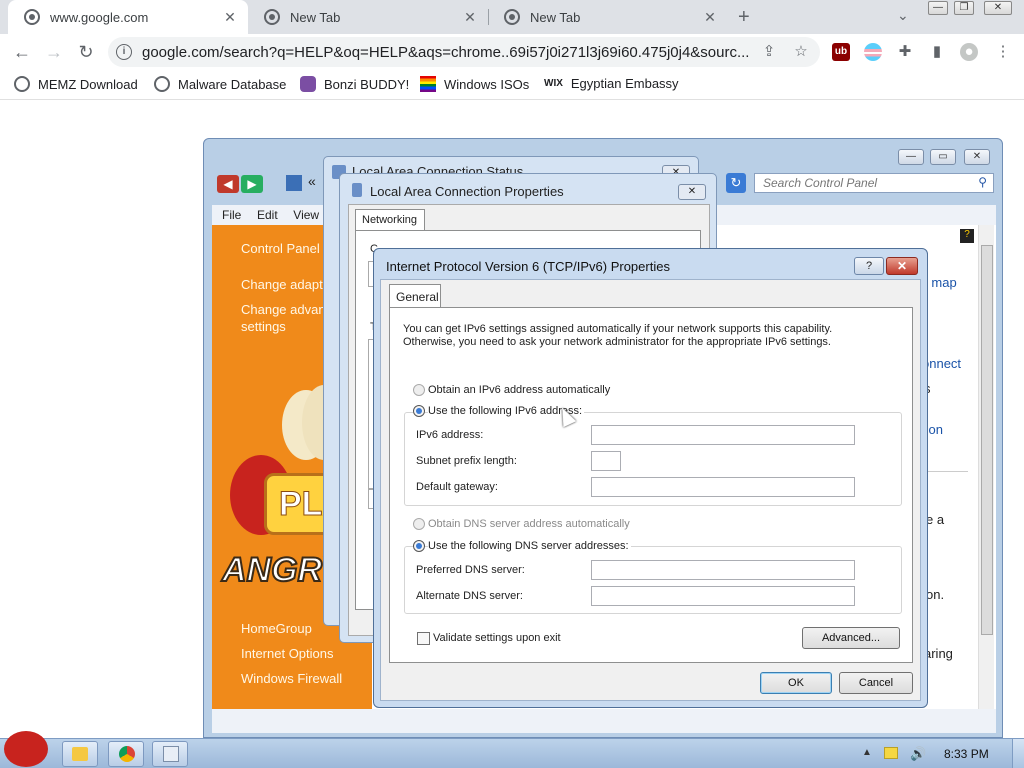  I want to click on bookmark-star-icon: ☆, so click(801, 52).